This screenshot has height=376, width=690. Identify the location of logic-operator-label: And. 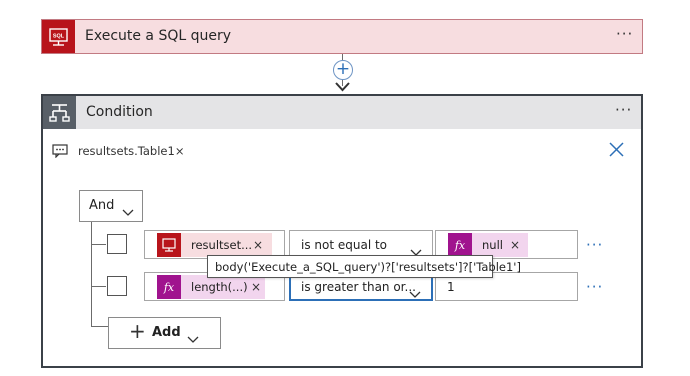
(102, 205).